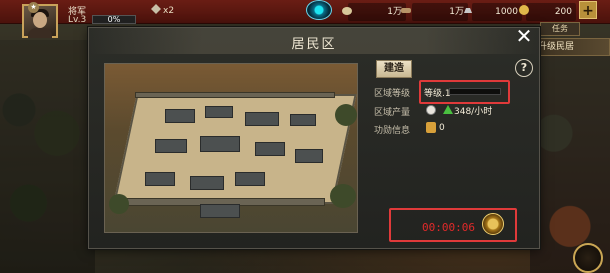 The width and height of the screenshot is (610, 273). Describe the element at coordinates (560, 29) in the screenshot. I see `tab-tasks: 任务` at that location.